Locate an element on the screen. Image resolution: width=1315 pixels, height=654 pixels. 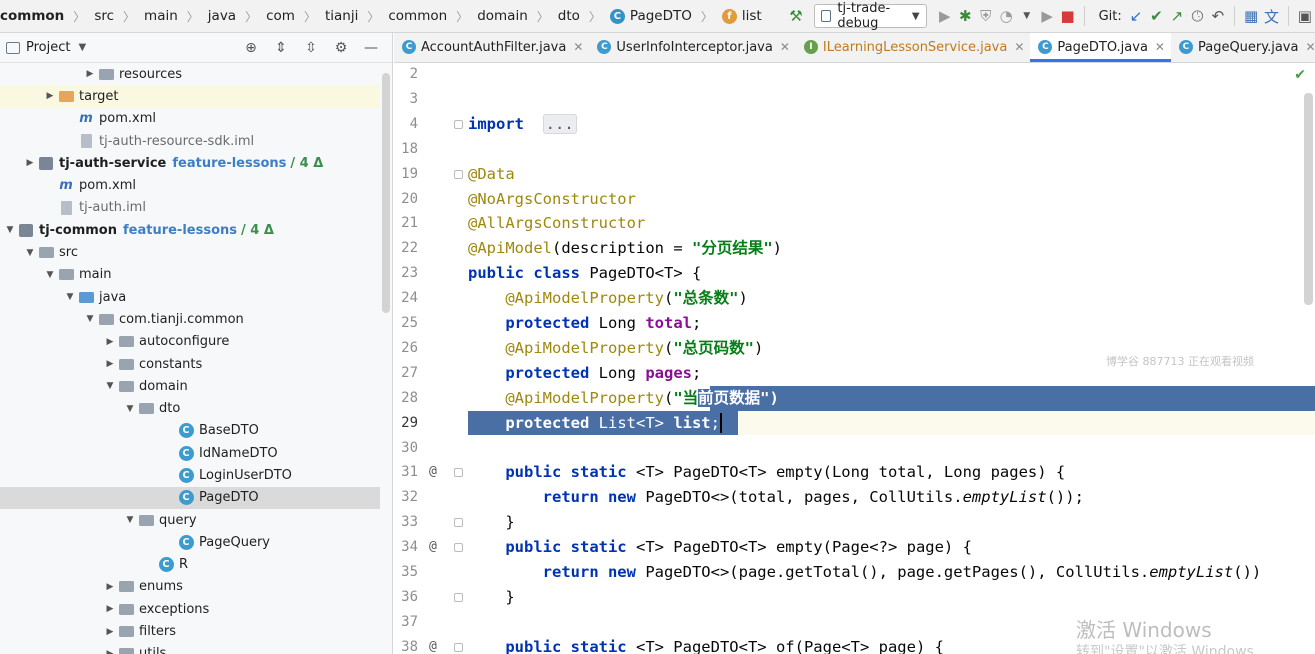
code-line: @ApiModelProperty("总页码数") is located at coordinates (615, 348).